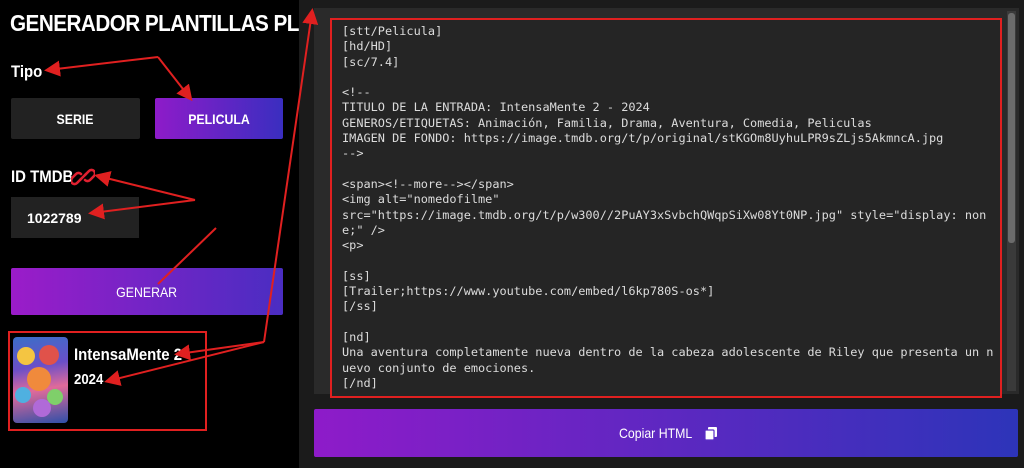 The height and width of the screenshot is (468, 1024). What do you see at coordinates (656, 433) in the screenshot?
I see `copy-html-label: Copiar HTML` at bounding box center [656, 433].